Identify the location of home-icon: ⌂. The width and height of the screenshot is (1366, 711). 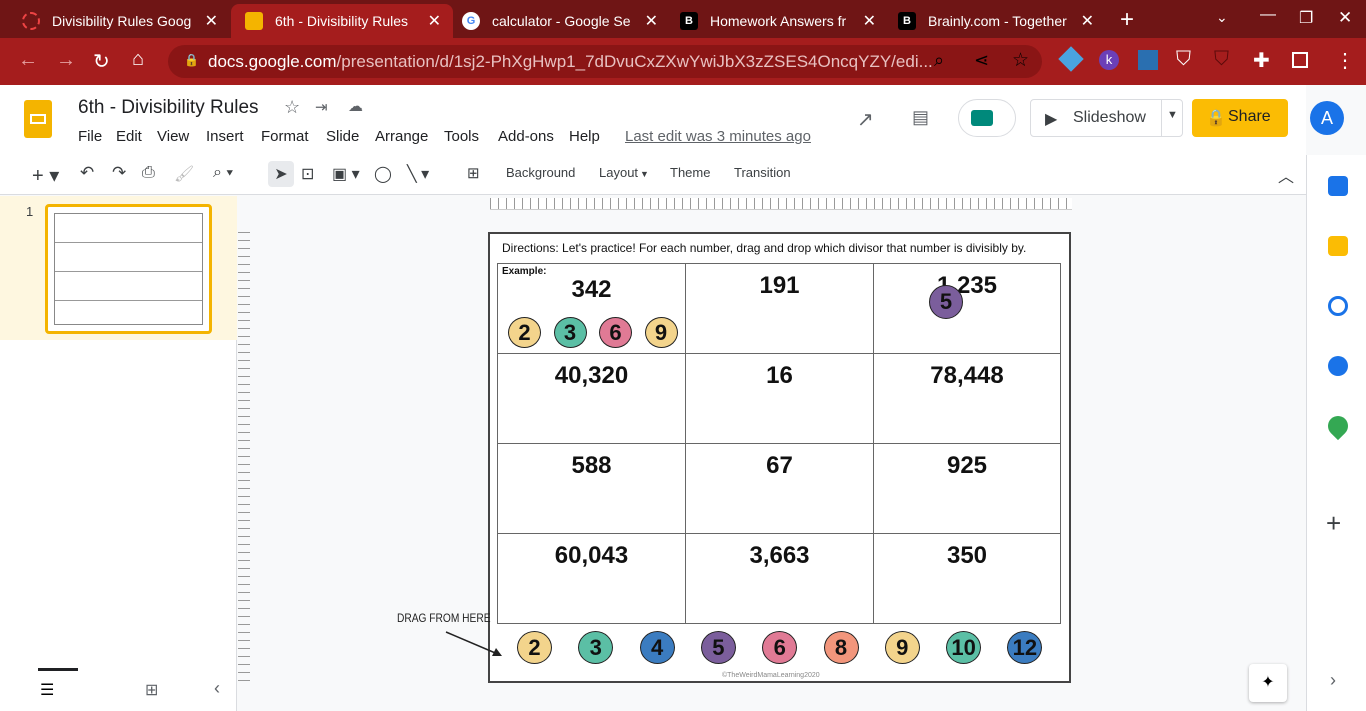
(138, 59).